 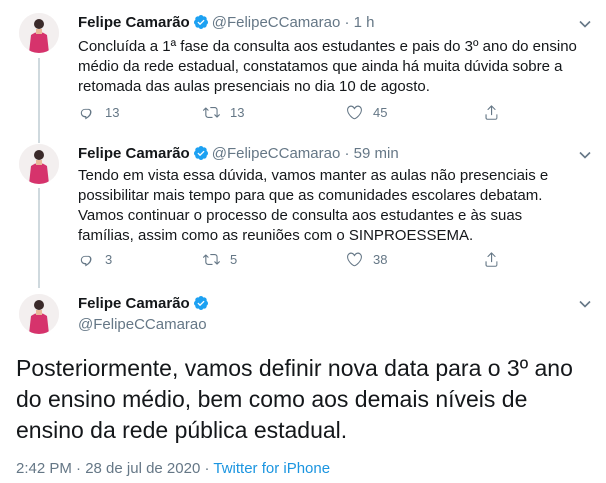 What do you see at coordinates (380, 259) in the screenshot?
I see `like-count: 38` at bounding box center [380, 259].